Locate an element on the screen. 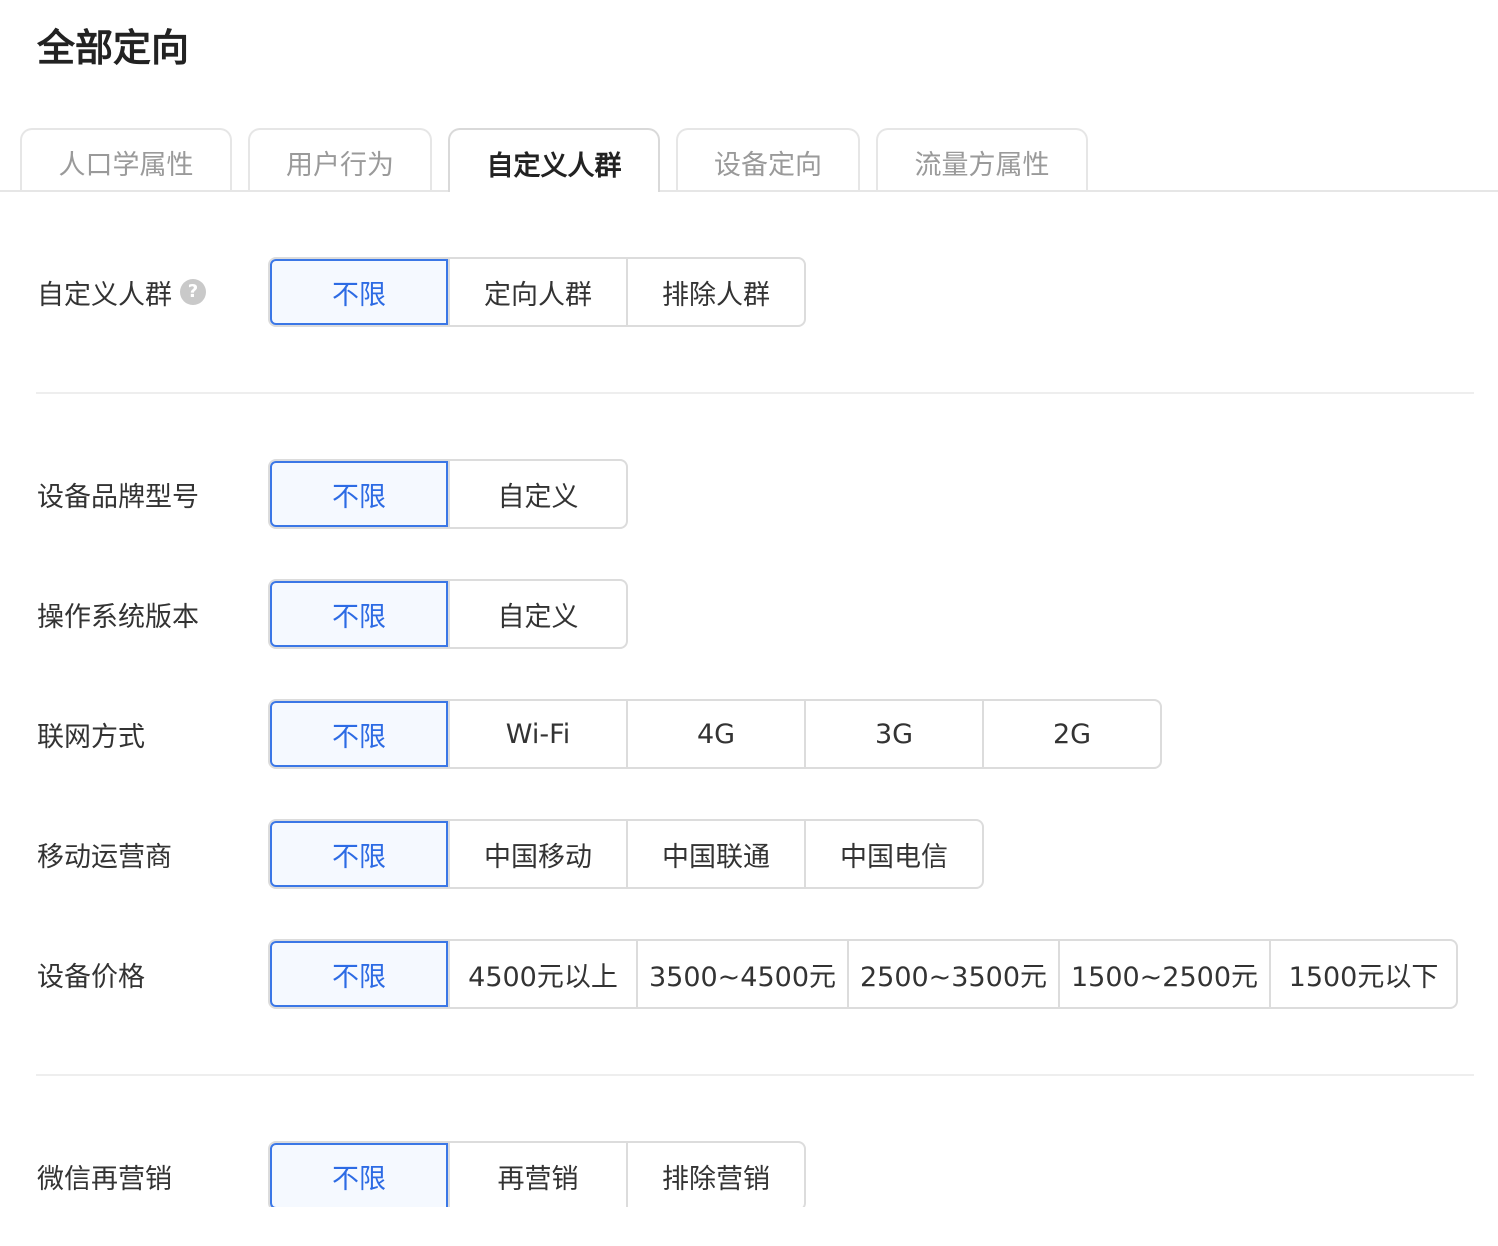  custom-audience-selector: 不限 定向人群 排除人群 is located at coordinates (537, 292).